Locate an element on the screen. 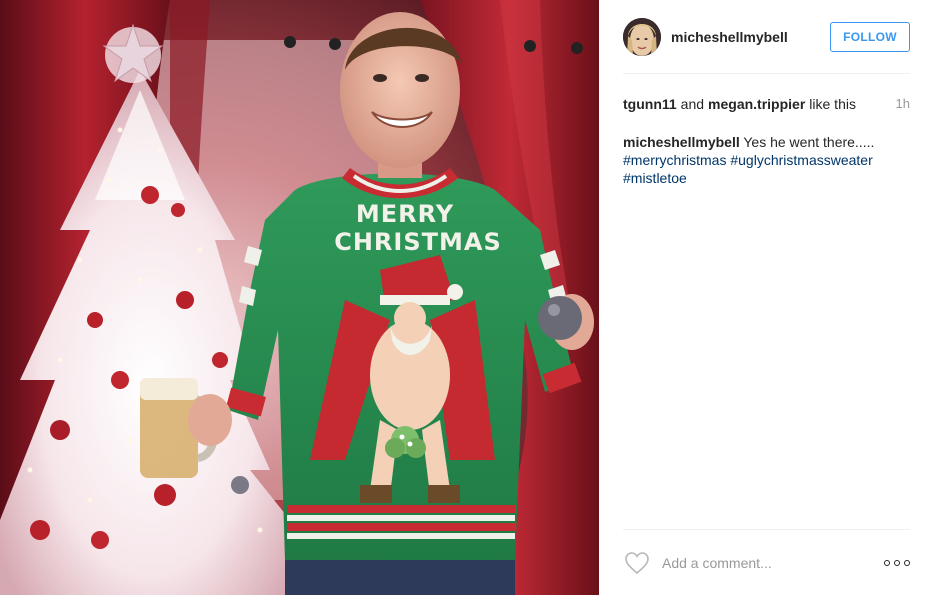 This screenshot has height=595, width=933. post-actions is located at coordinates (766, 562).